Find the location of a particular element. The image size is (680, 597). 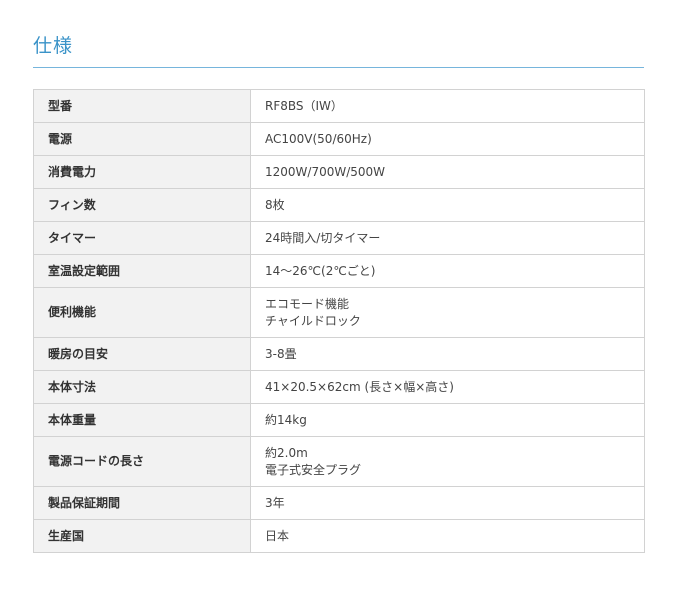

title-divider is located at coordinates (338, 67).